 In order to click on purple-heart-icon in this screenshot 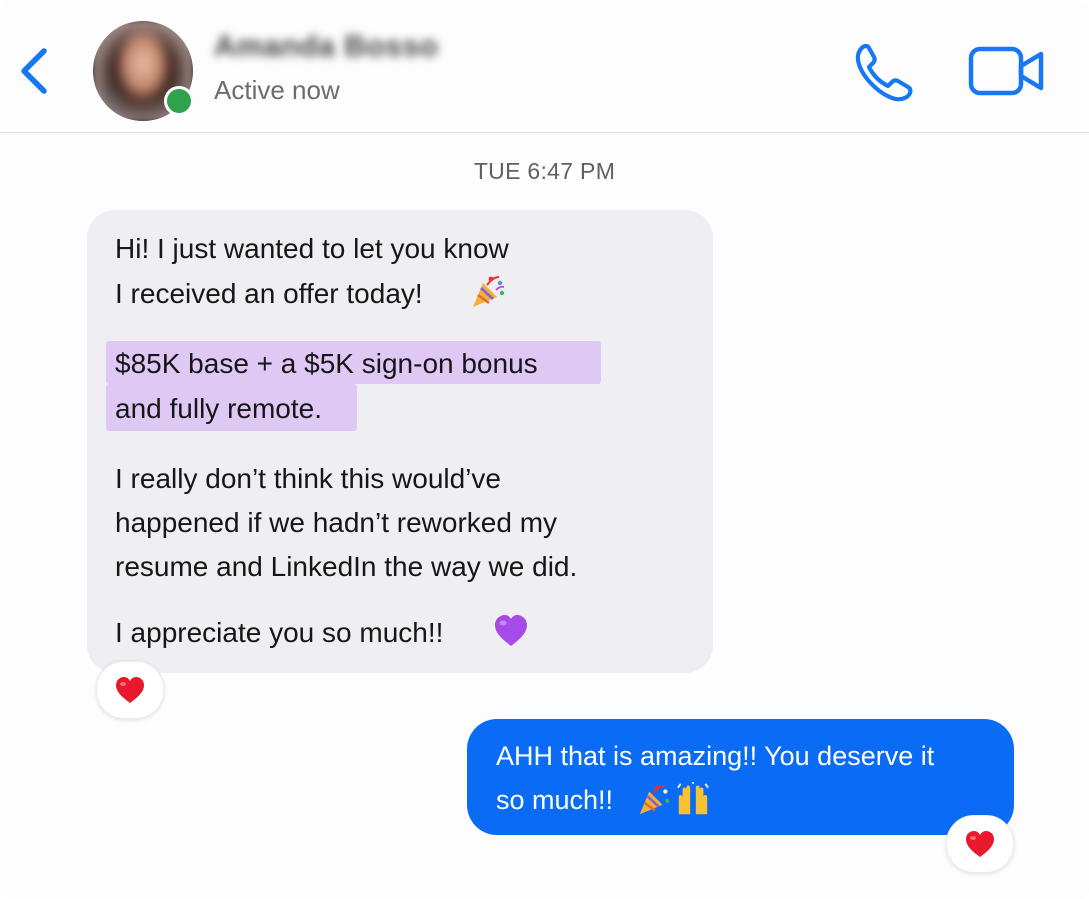, I will do `click(511, 630)`.